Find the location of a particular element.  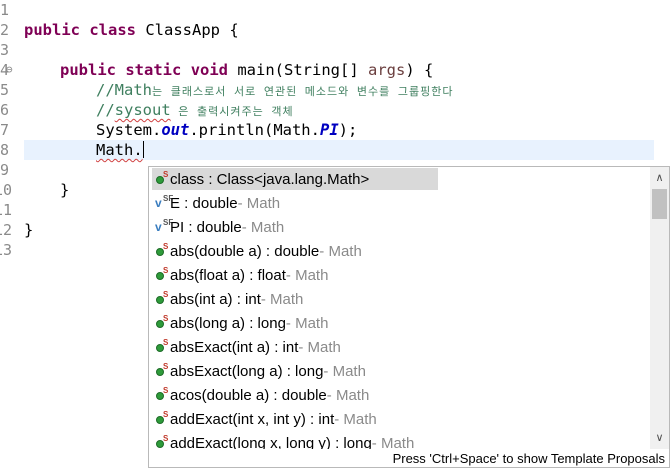

line-number: 12 is located at coordinates (6, 230).